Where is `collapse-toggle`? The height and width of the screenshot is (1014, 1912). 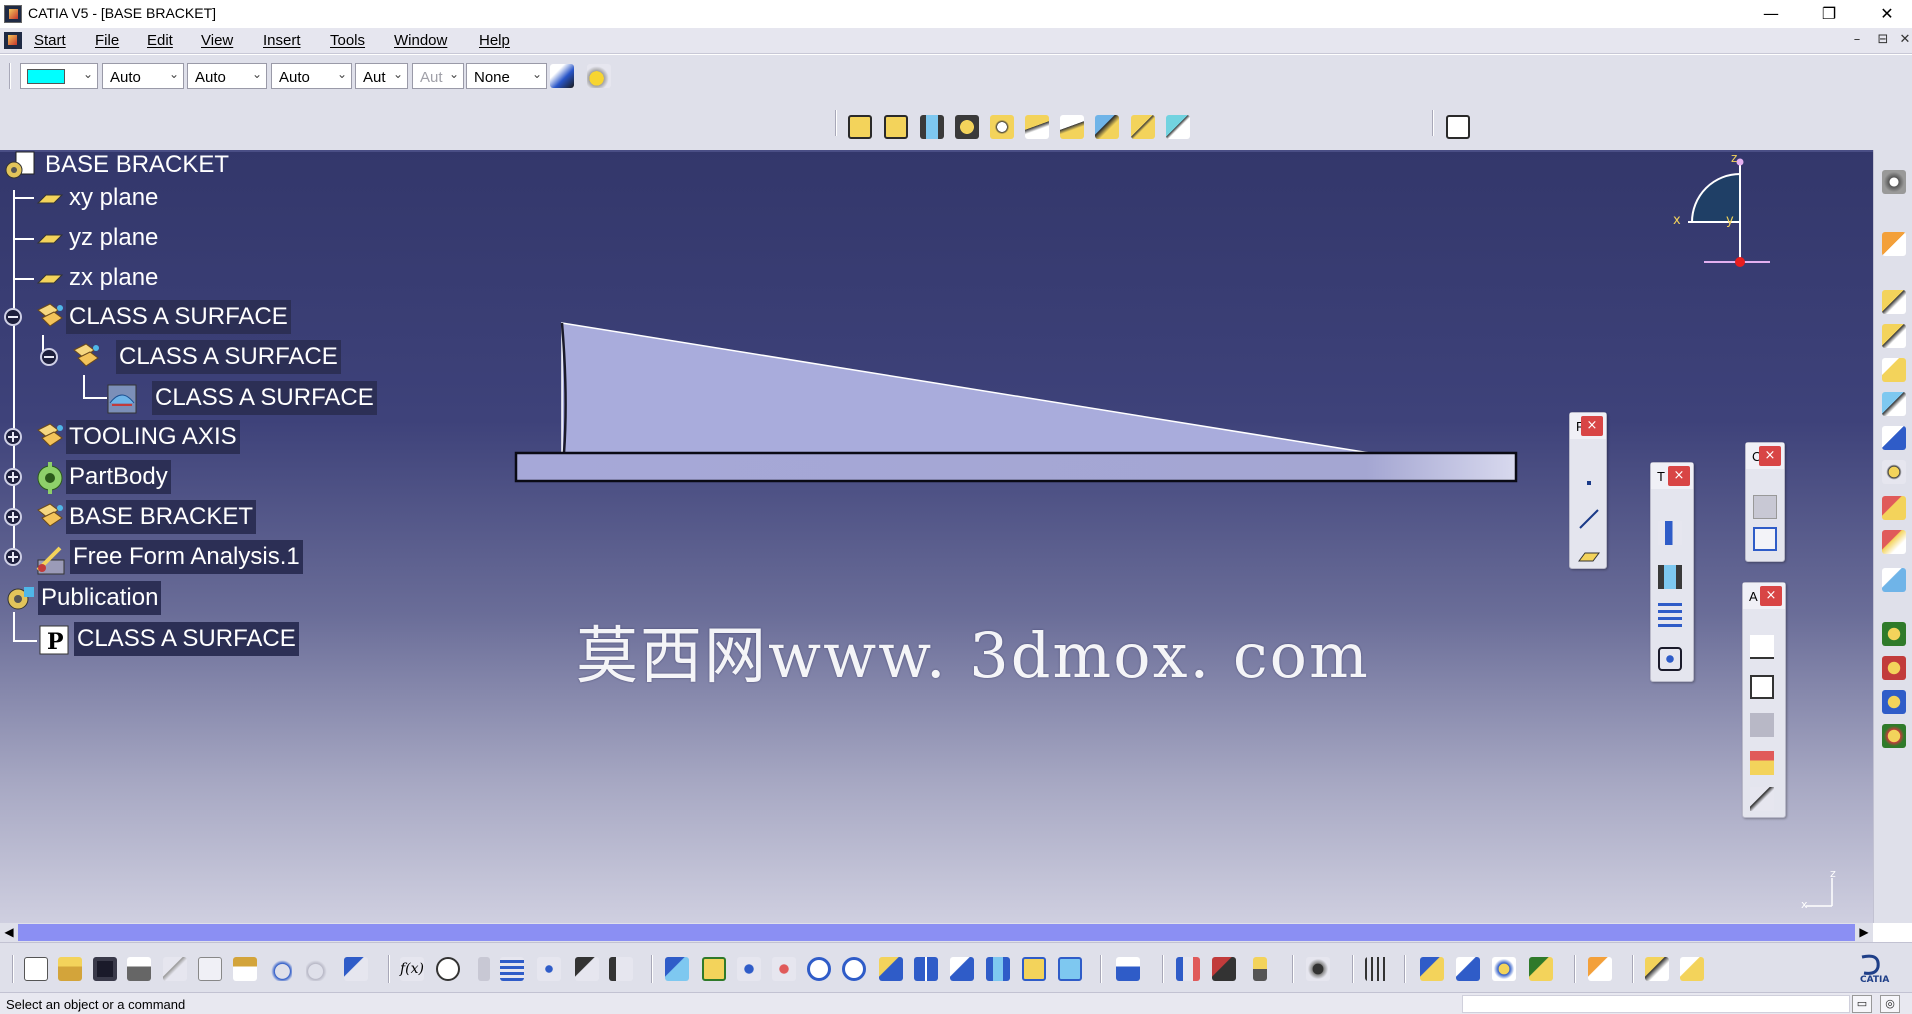
collapse-toggle is located at coordinates (13, 317).